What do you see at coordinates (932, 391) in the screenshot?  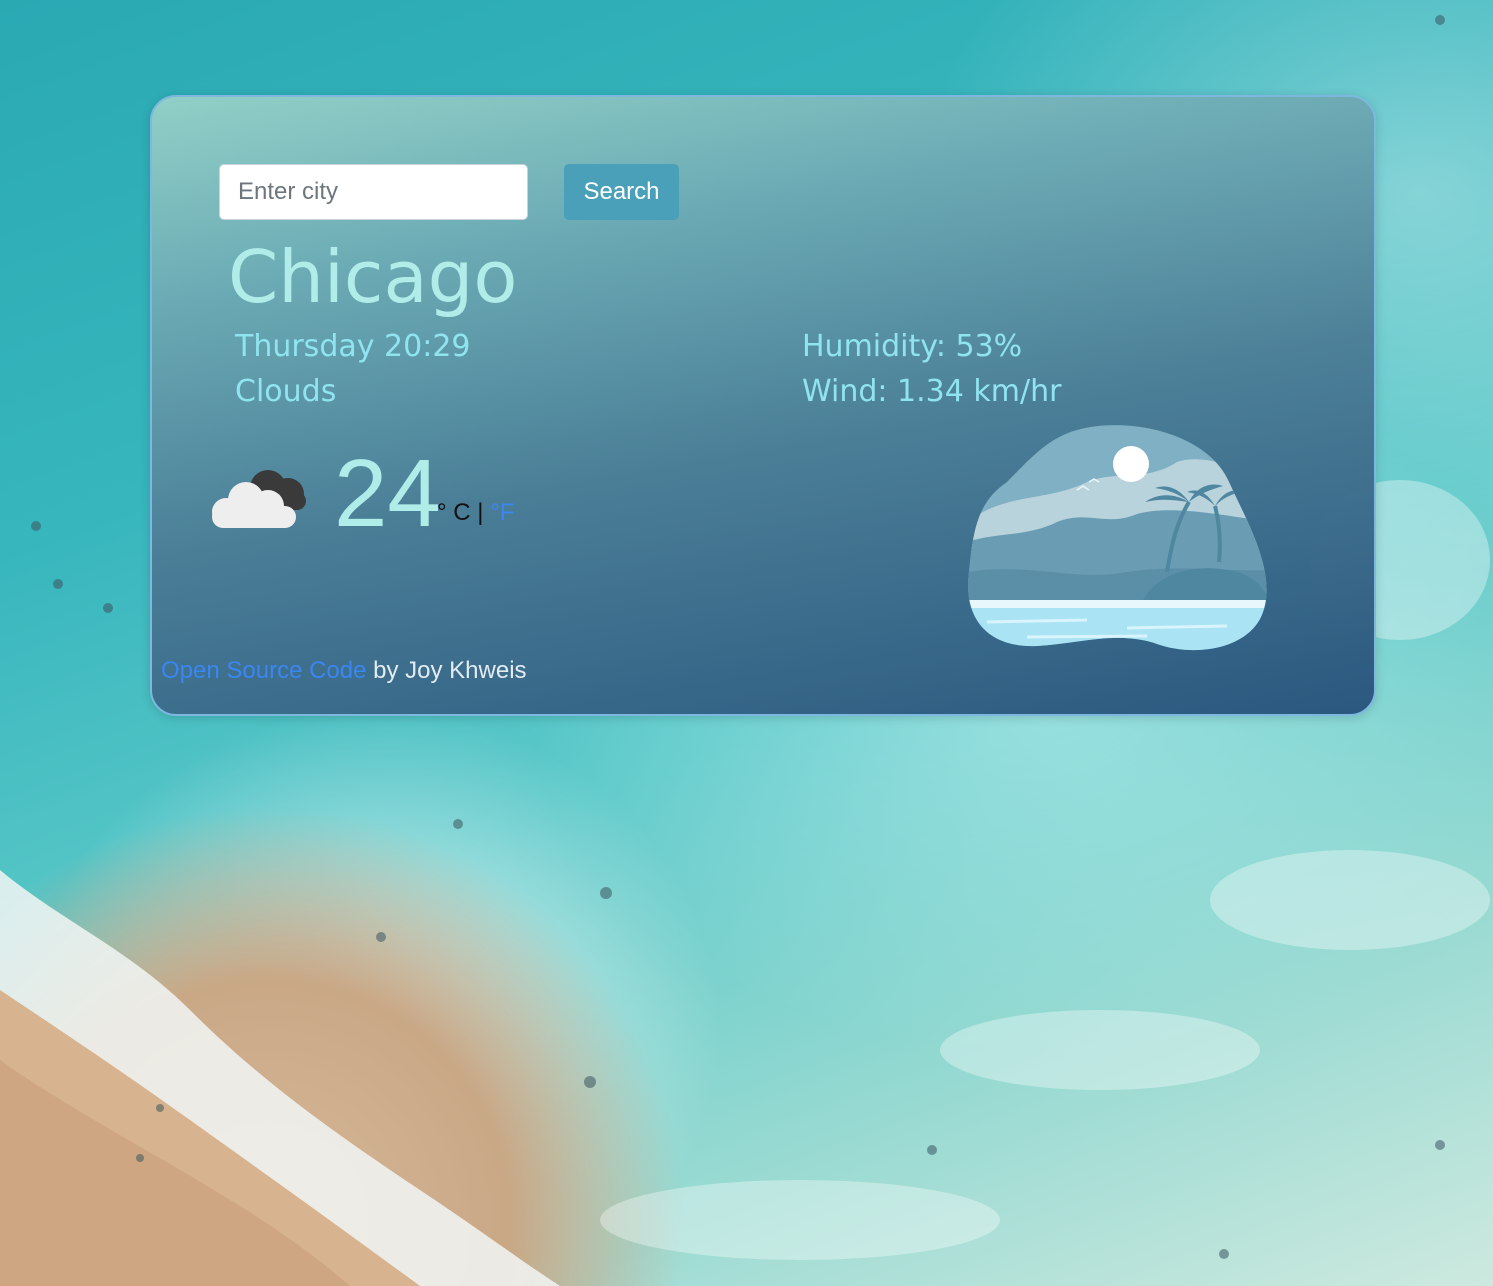 I see `wind-value: Wind: 1.34 km/hr` at bounding box center [932, 391].